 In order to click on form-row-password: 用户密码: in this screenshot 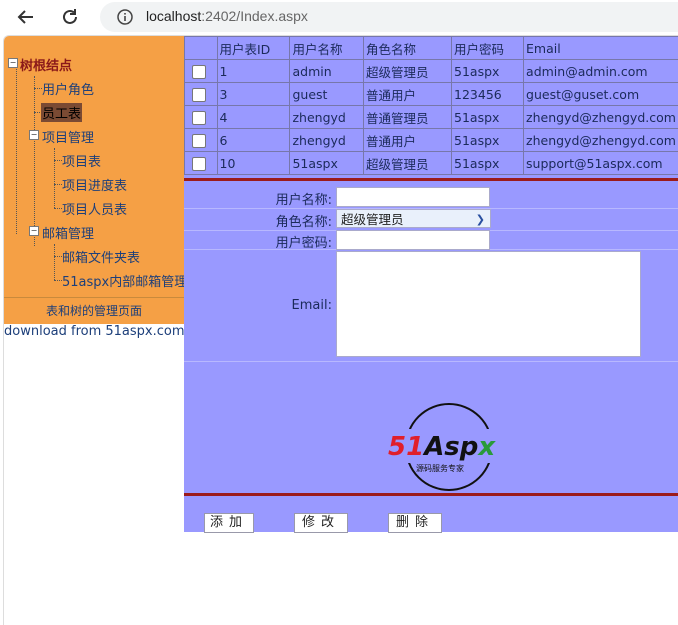, I will do `click(431, 240)`.